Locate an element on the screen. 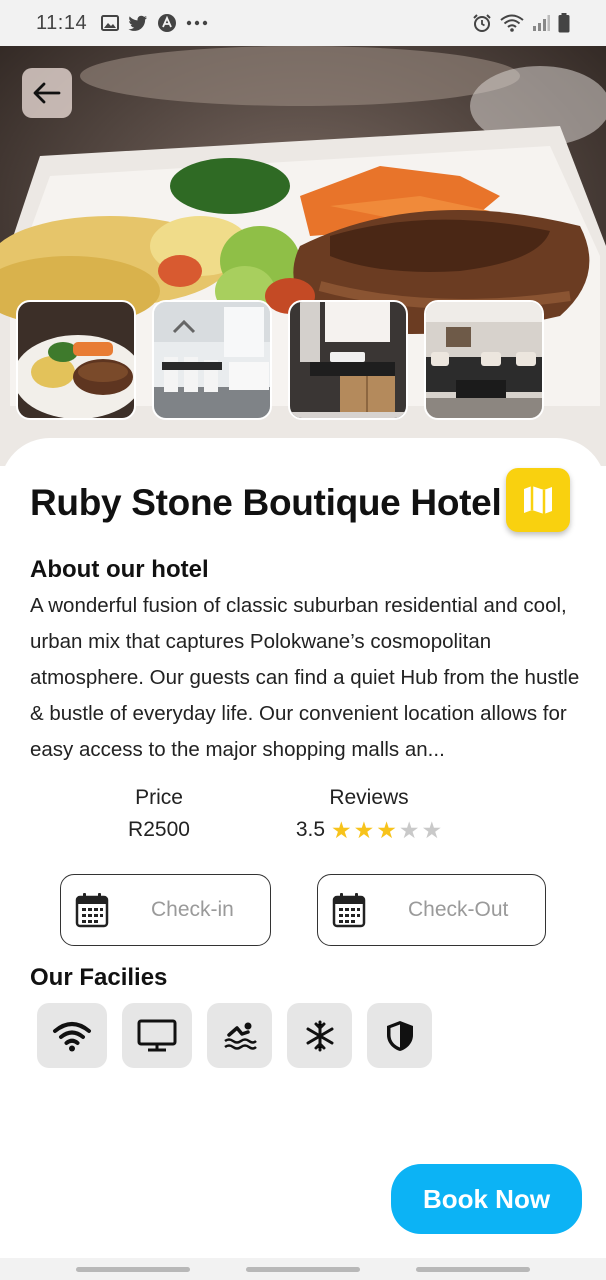 This screenshot has width=606, height=1280. facility-wifi is located at coordinates (72, 1035).